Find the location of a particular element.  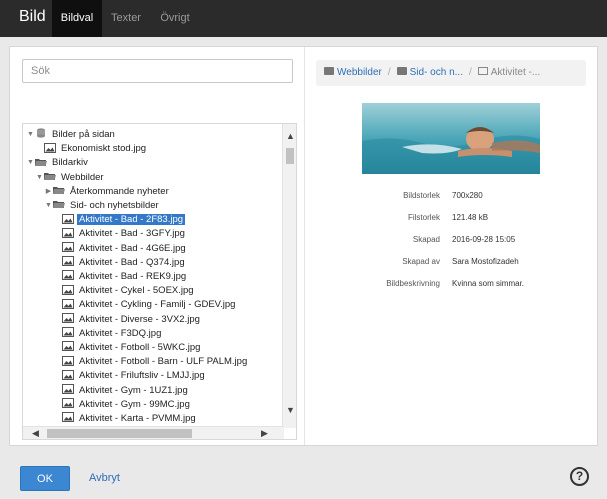

search-input is located at coordinates (157, 71).